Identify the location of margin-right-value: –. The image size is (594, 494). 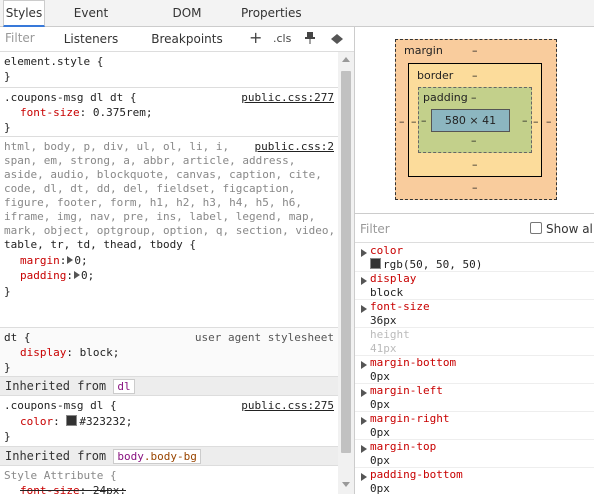
(549, 121).